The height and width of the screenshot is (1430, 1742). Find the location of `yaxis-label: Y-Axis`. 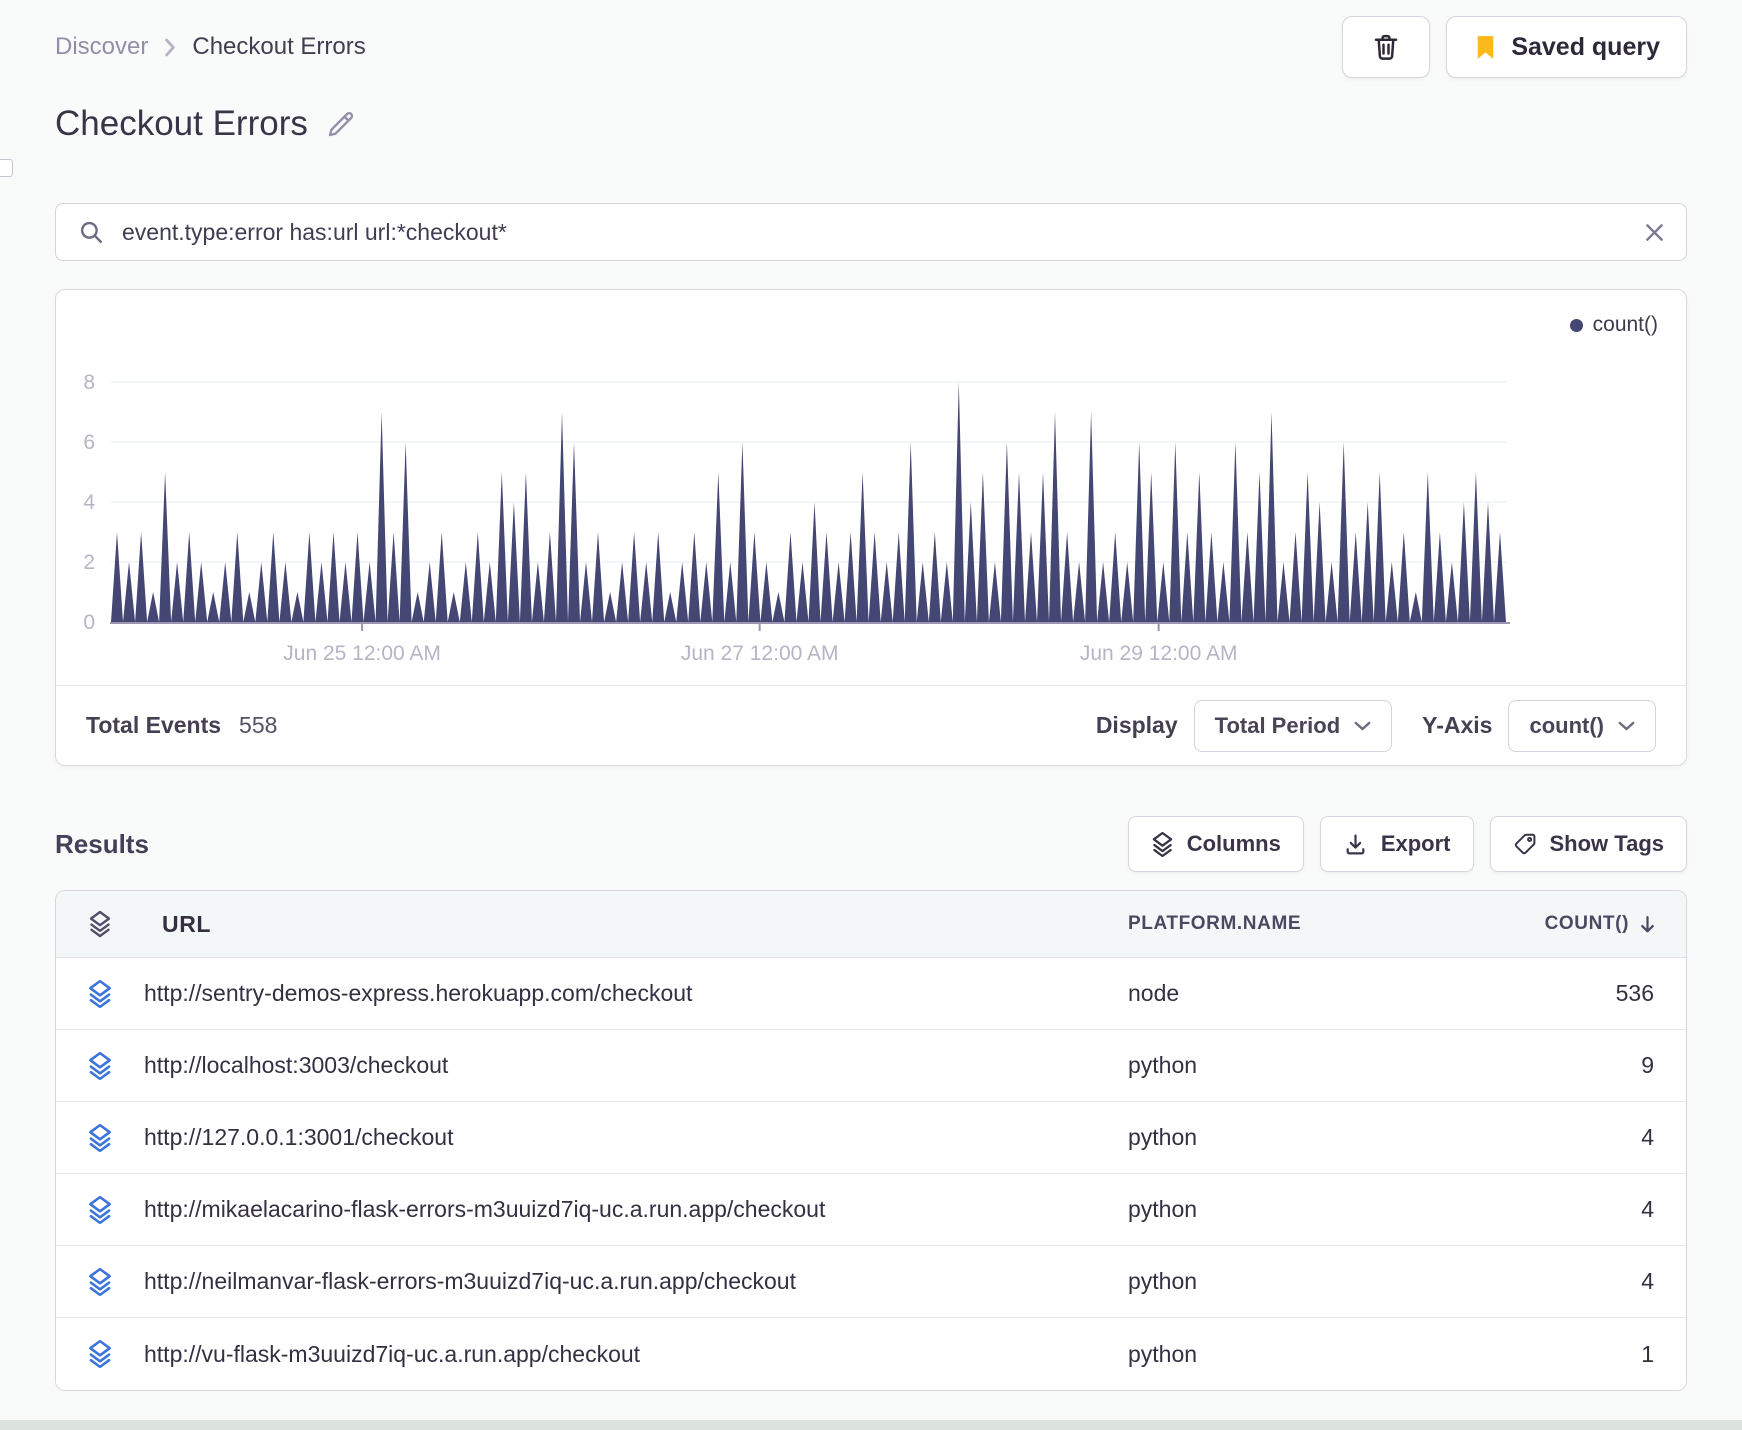

yaxis-label: Y-Axis is located at coordinates (1457, 725).